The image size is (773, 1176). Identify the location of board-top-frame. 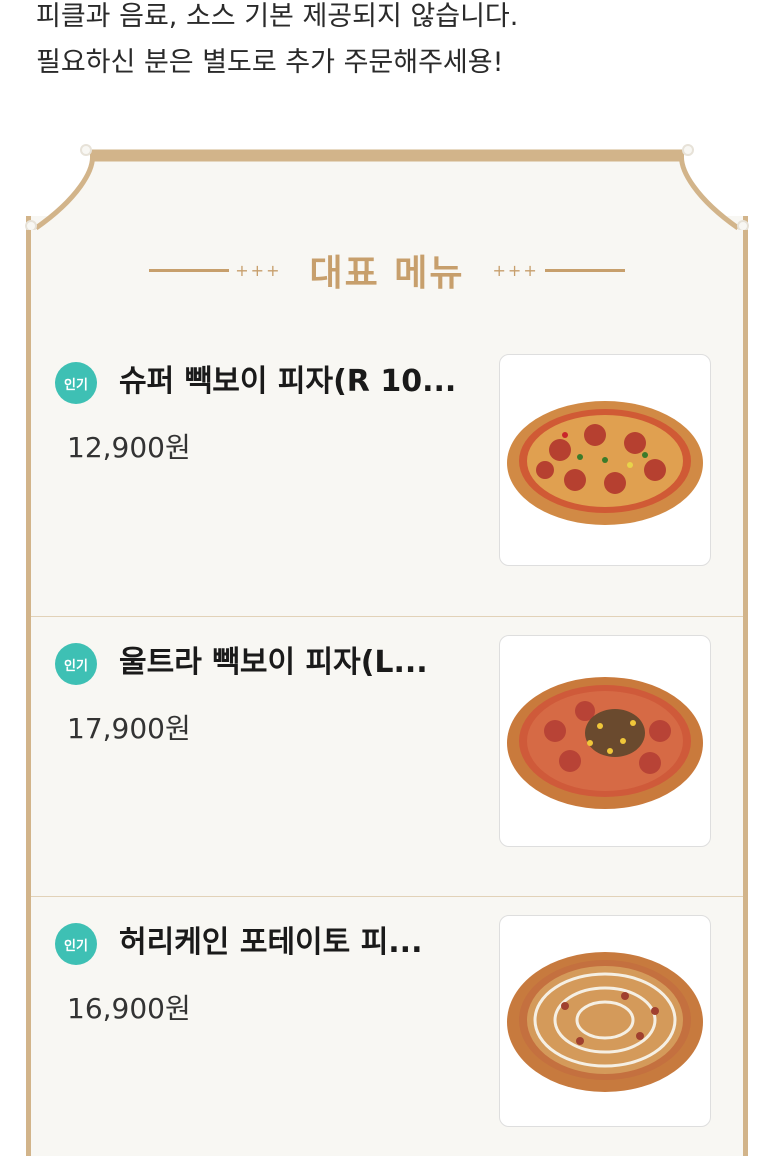
(387, 187).